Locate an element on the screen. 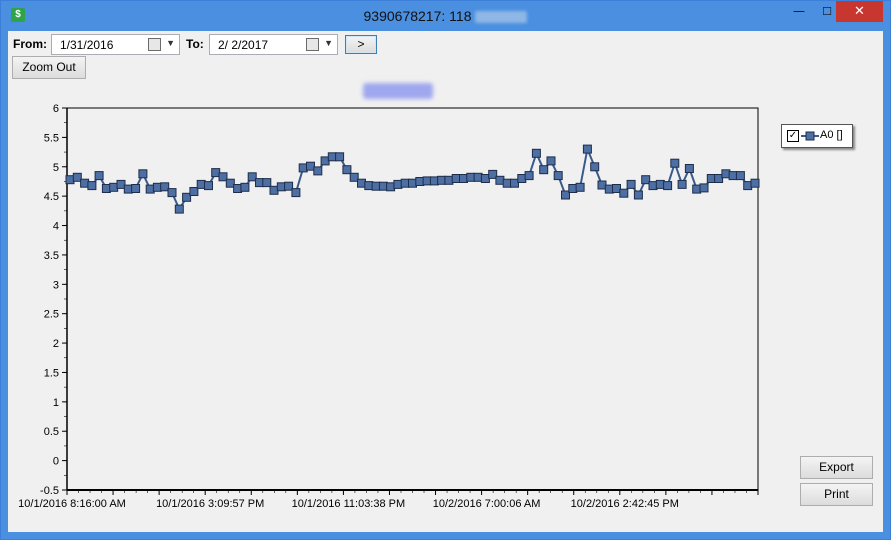 This screenshot has height=540, width=891. y-tick-label: 3.5 is located at coordinates (51, 256).